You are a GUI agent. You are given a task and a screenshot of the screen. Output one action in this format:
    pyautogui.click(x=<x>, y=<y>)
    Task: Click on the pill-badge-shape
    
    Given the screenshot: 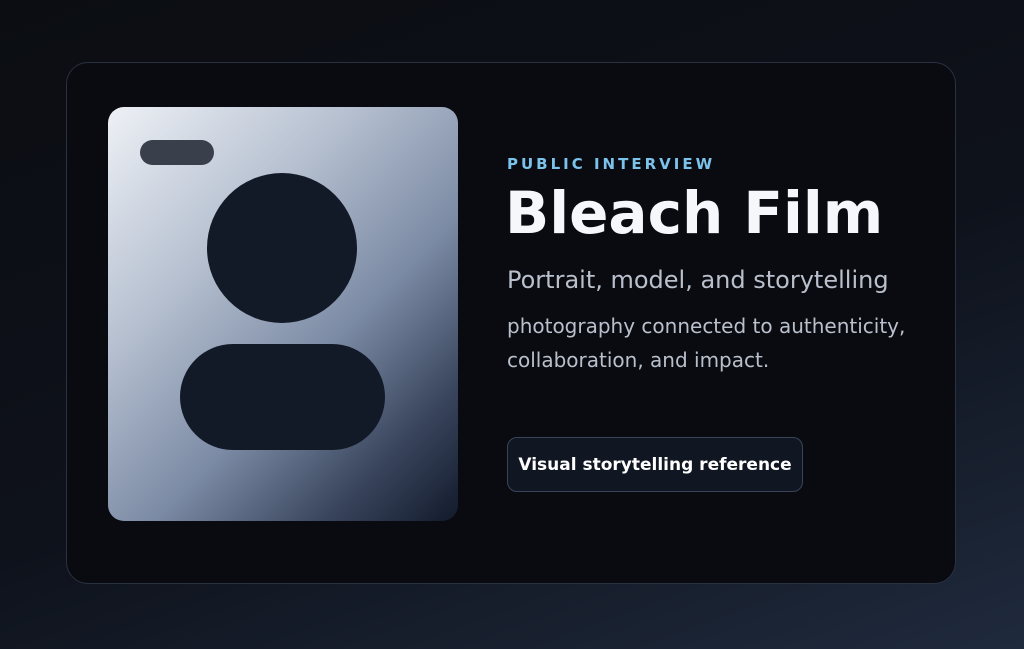 What is the action you would take?
    pyautogui.click(x=177, y=152)
    